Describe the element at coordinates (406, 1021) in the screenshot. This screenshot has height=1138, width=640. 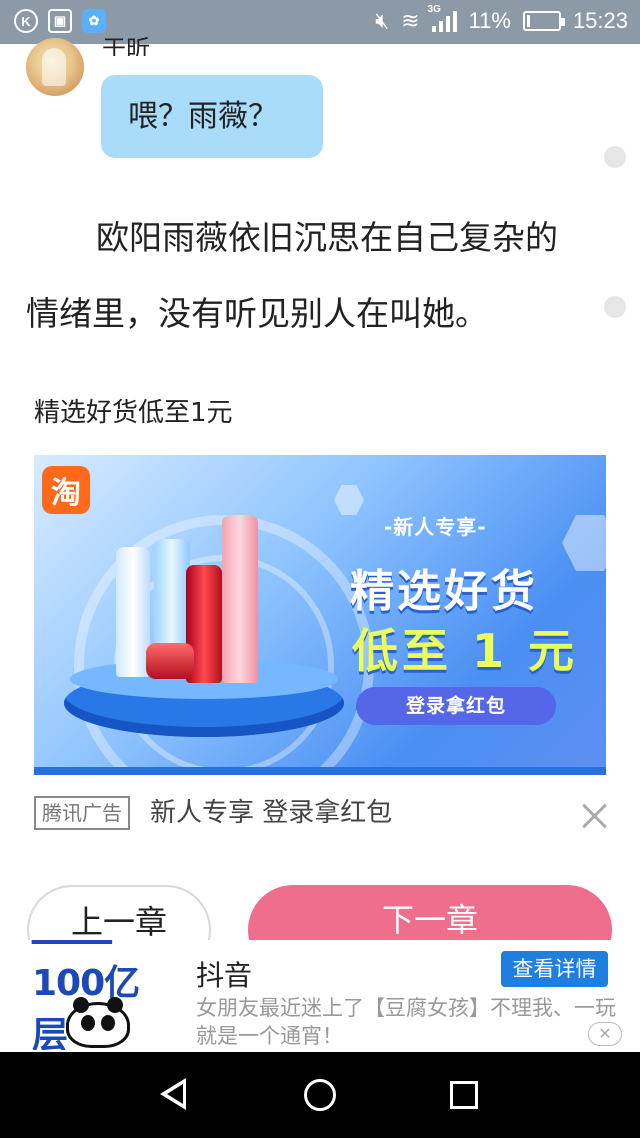
I see `ad-description: 女朋友最近迷上了【豆腐女孩】不理我、一玩就是一个通宵！` at that location.